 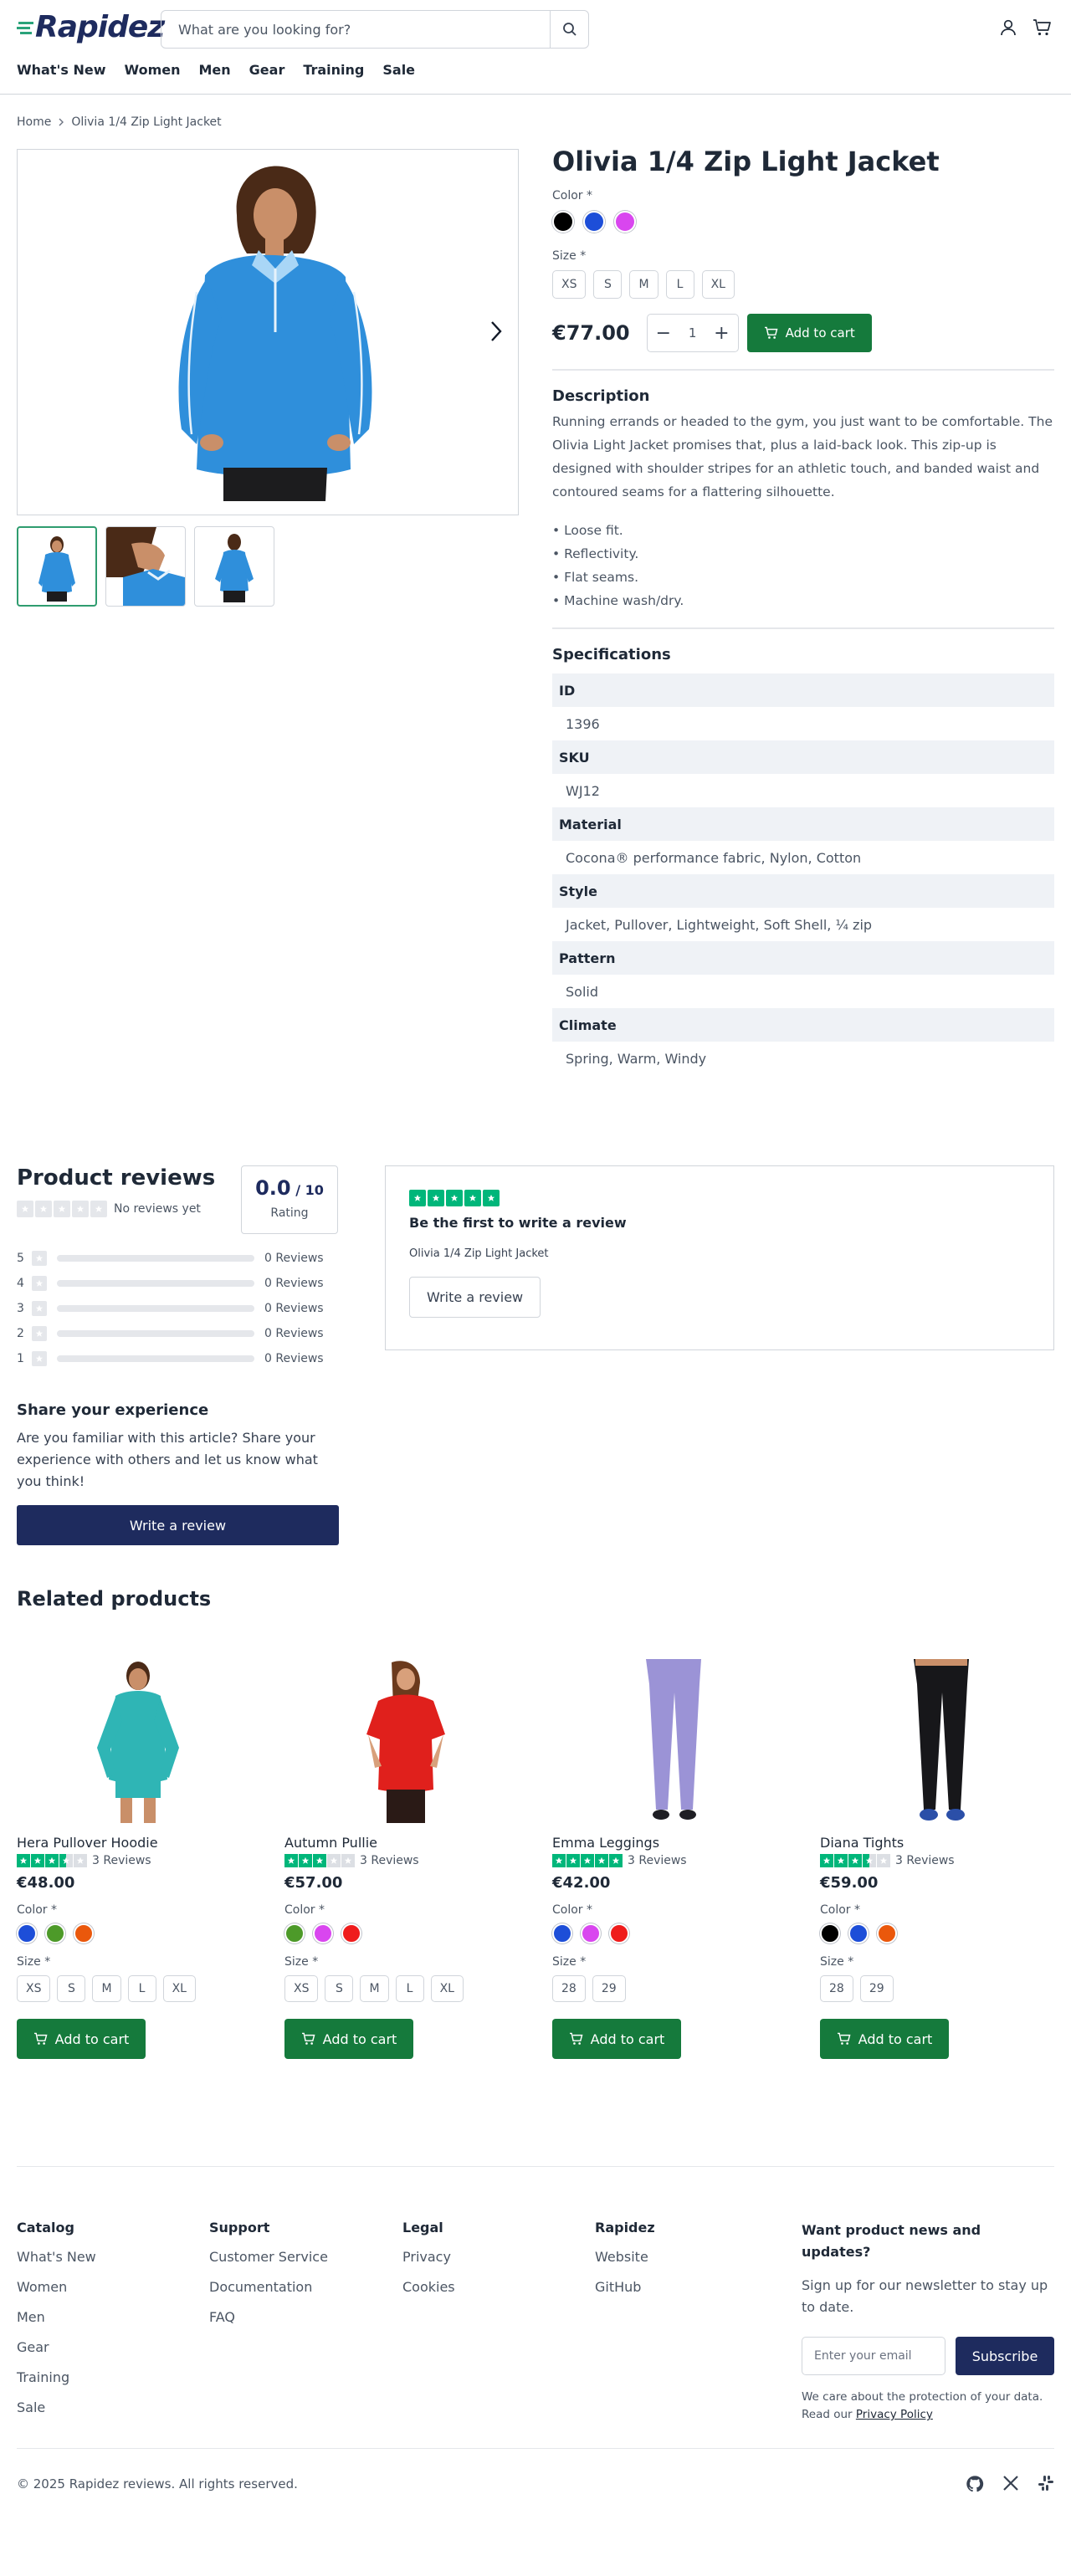 I want to click on slack-icon, so click(x=1046, y=2483).